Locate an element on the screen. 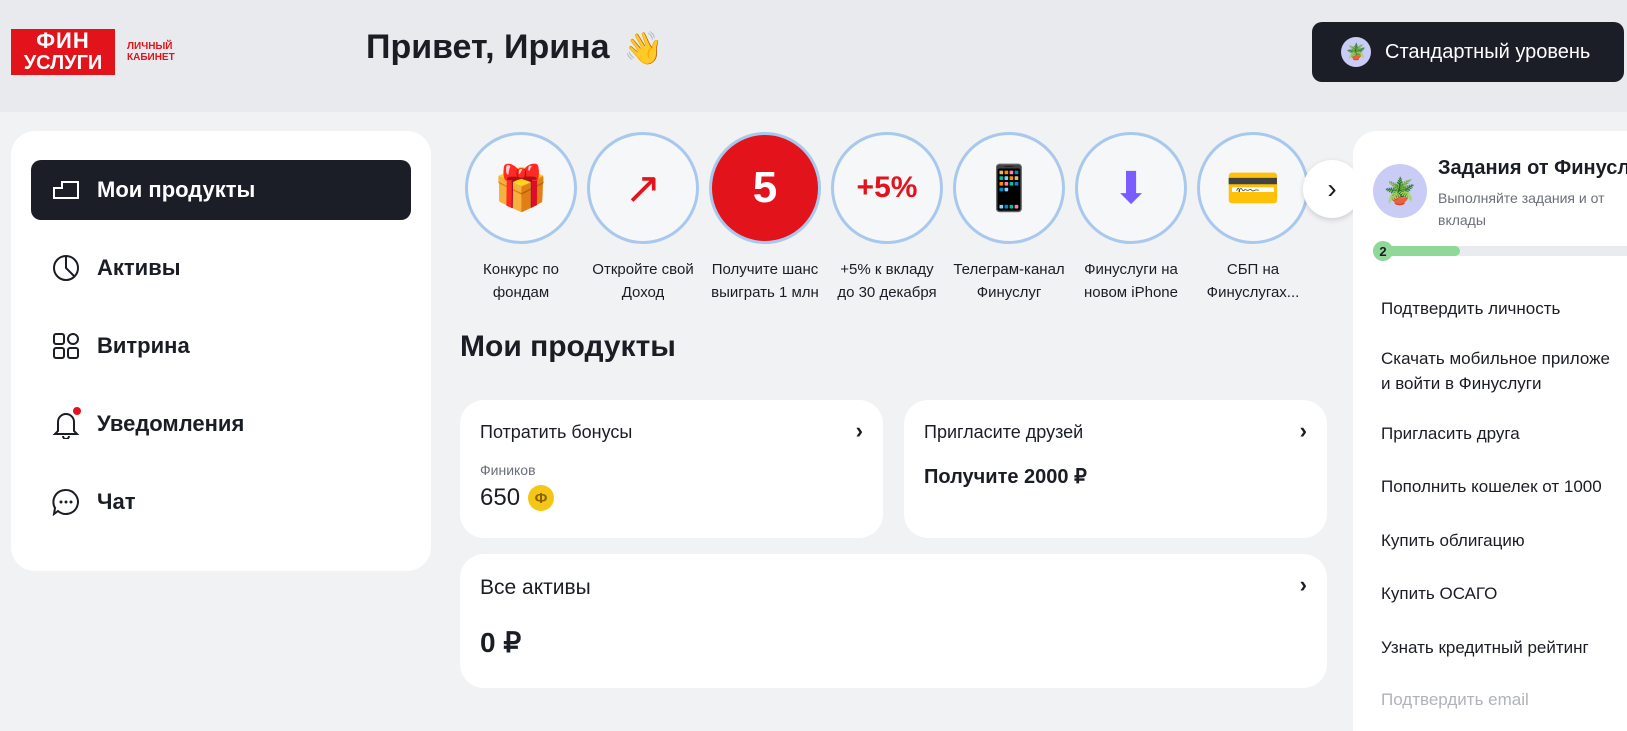  logo-box: ФИН УСЛУГИ is located at coordinates (63, 52).